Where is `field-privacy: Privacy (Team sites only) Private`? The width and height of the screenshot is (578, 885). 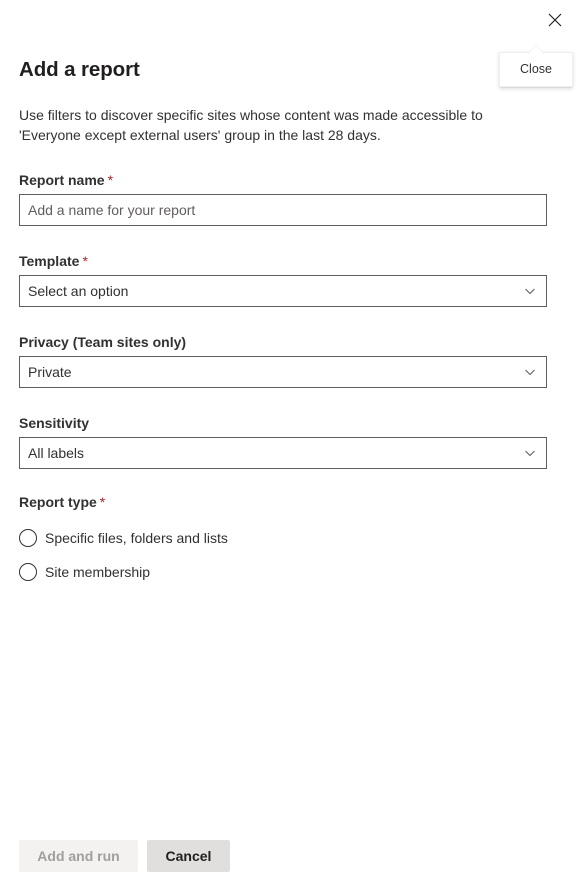 field-privacy: Privacy (Team sites only) Private is located at coordinates (289, 347).